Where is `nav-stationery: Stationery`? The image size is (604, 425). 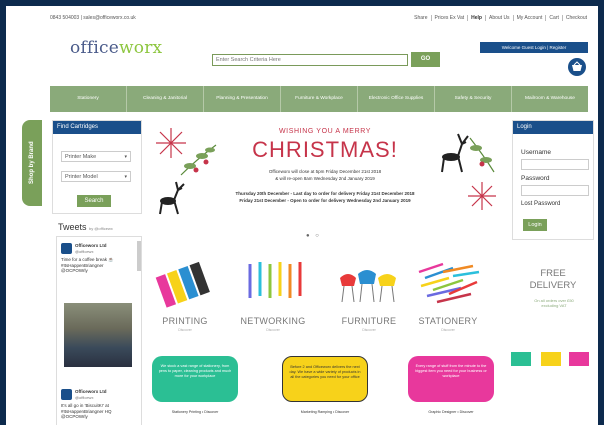
nav-stationery: Stationery is located at coordinates (88, 99).